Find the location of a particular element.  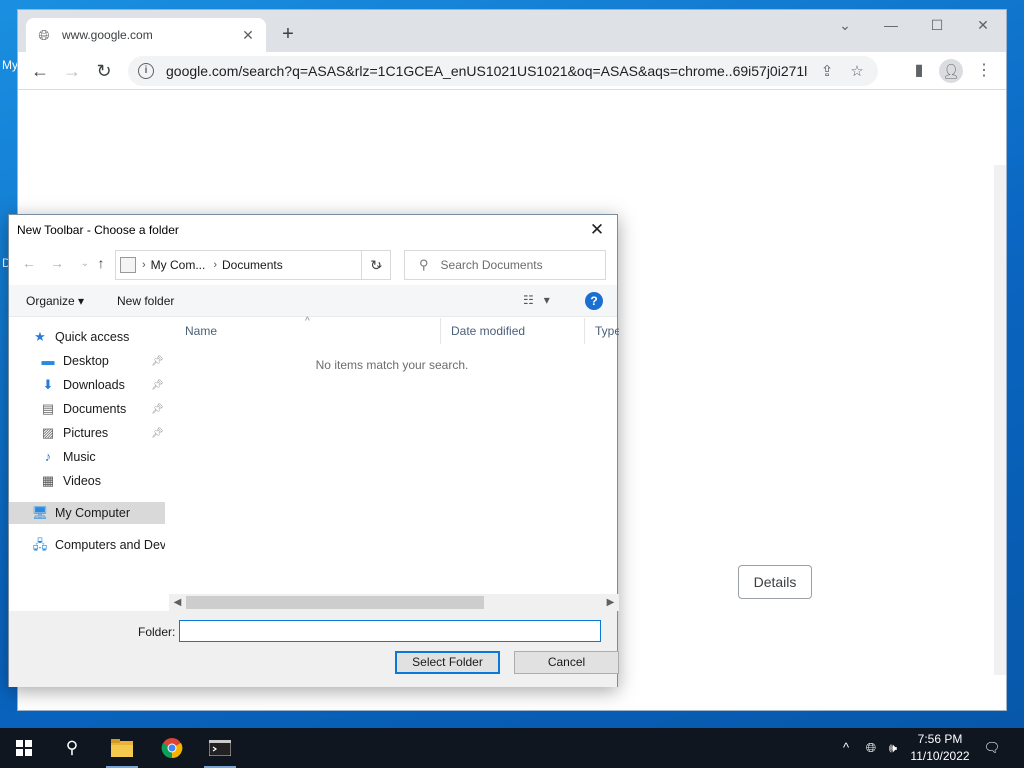

folder-icon is located at coordinates (122, 748).